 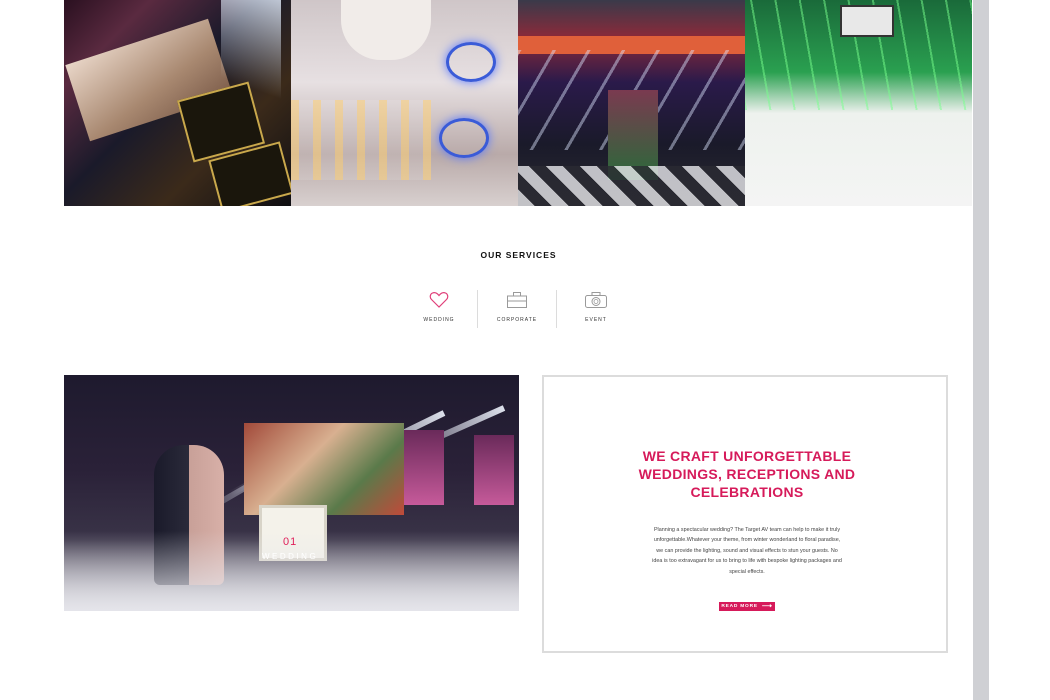 What do you see at coordinates (290, 542) in the screenshot?
I see `feature-number: 01` at bounding box center [290, 542].